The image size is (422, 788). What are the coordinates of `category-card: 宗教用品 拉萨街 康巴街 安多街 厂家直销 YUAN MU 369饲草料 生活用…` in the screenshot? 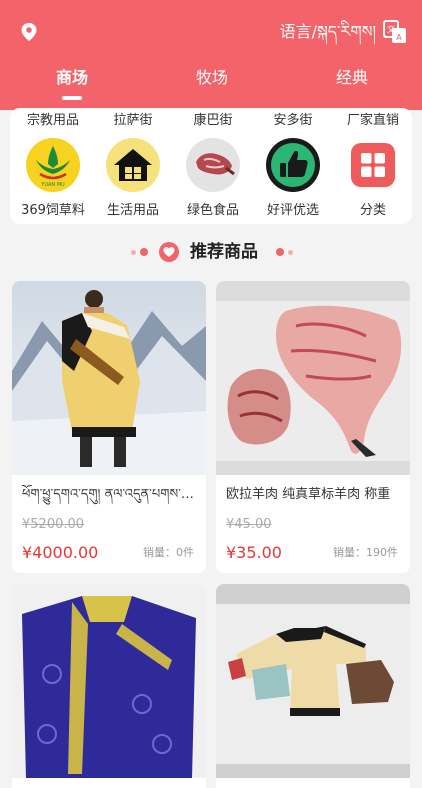 It's located at (211, 166).